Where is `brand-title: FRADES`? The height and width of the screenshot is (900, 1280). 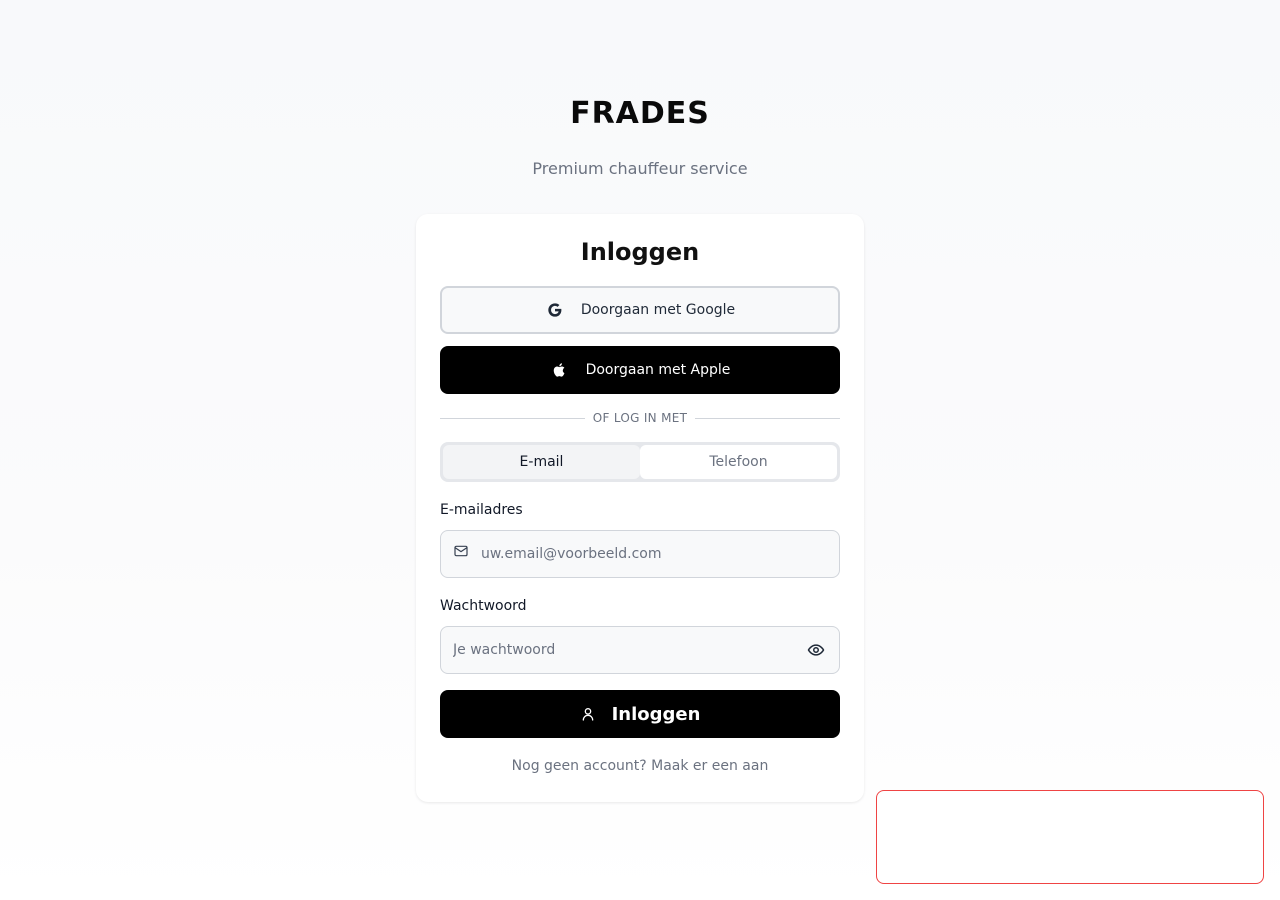
brand-title: FRADES is located at coordinates (640, 113).